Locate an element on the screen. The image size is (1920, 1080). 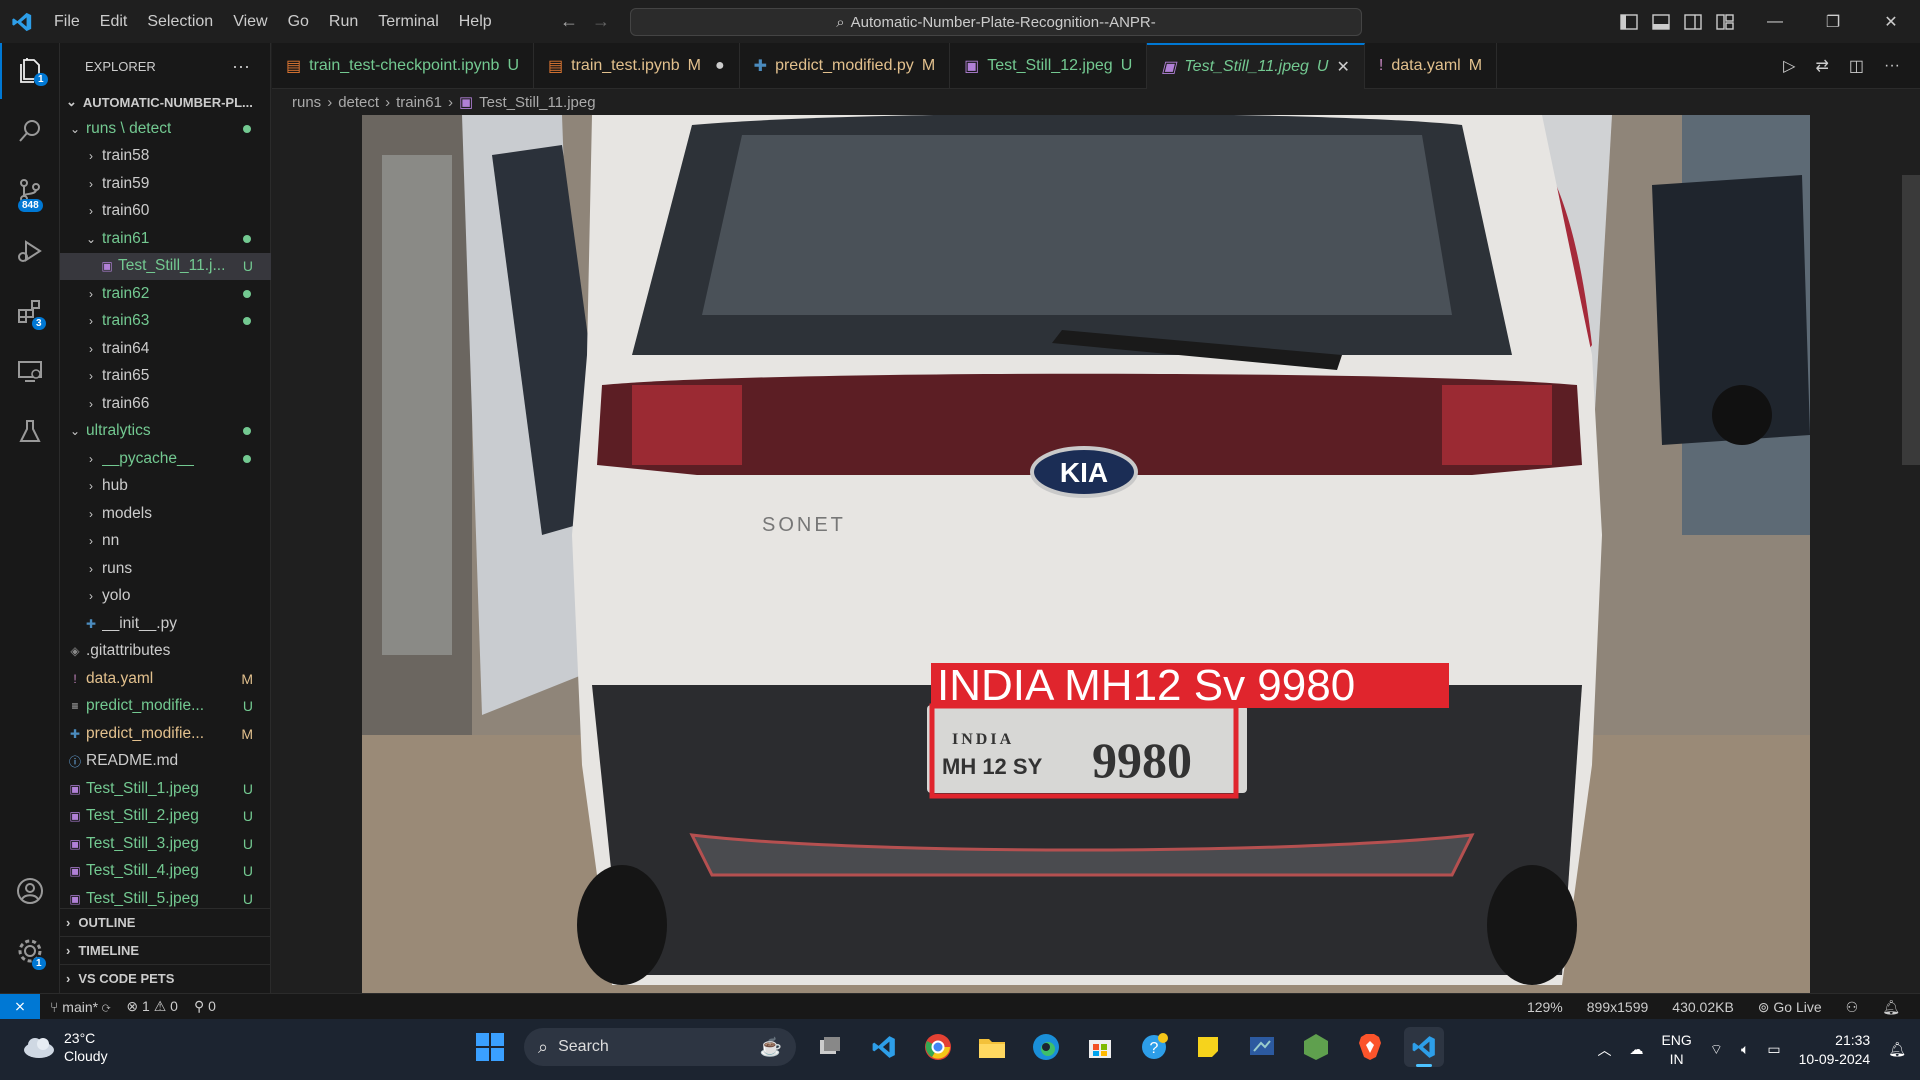
tree-item: › train62 is located at coordinates (165, 294).